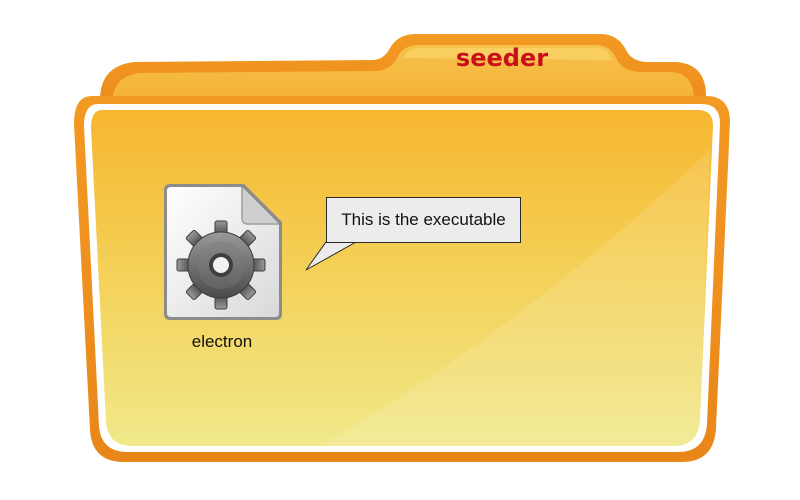 This screenshot has height=500, width=800. What do you see at coordinates (224, 252) in the screenshot?
I see `gear-file-icon` at bounding box center [224, 252].